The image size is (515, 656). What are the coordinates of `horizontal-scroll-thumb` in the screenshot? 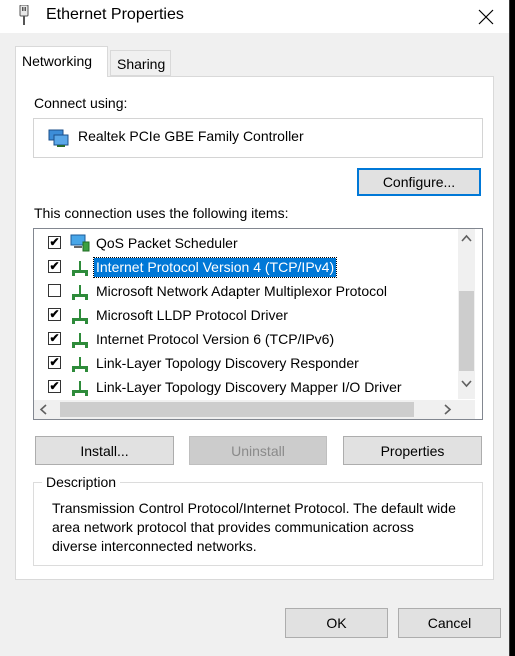 It's located at (237, 409).